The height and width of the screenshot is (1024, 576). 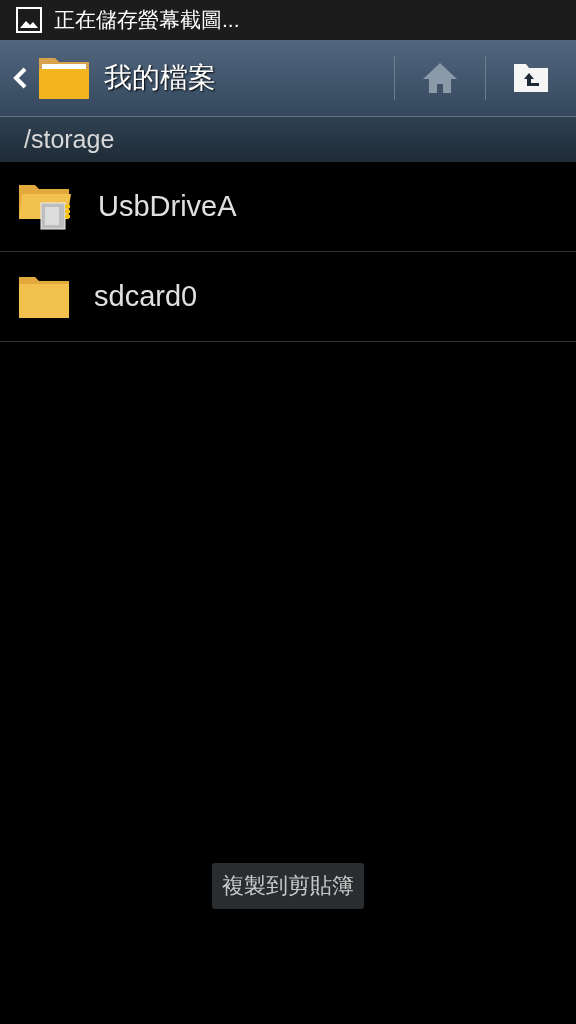 What do you see at coordinates (288, 886) in the screenshot?
I see `toast-message: 複製到剪貼簿` at bounding box center [288, 886].